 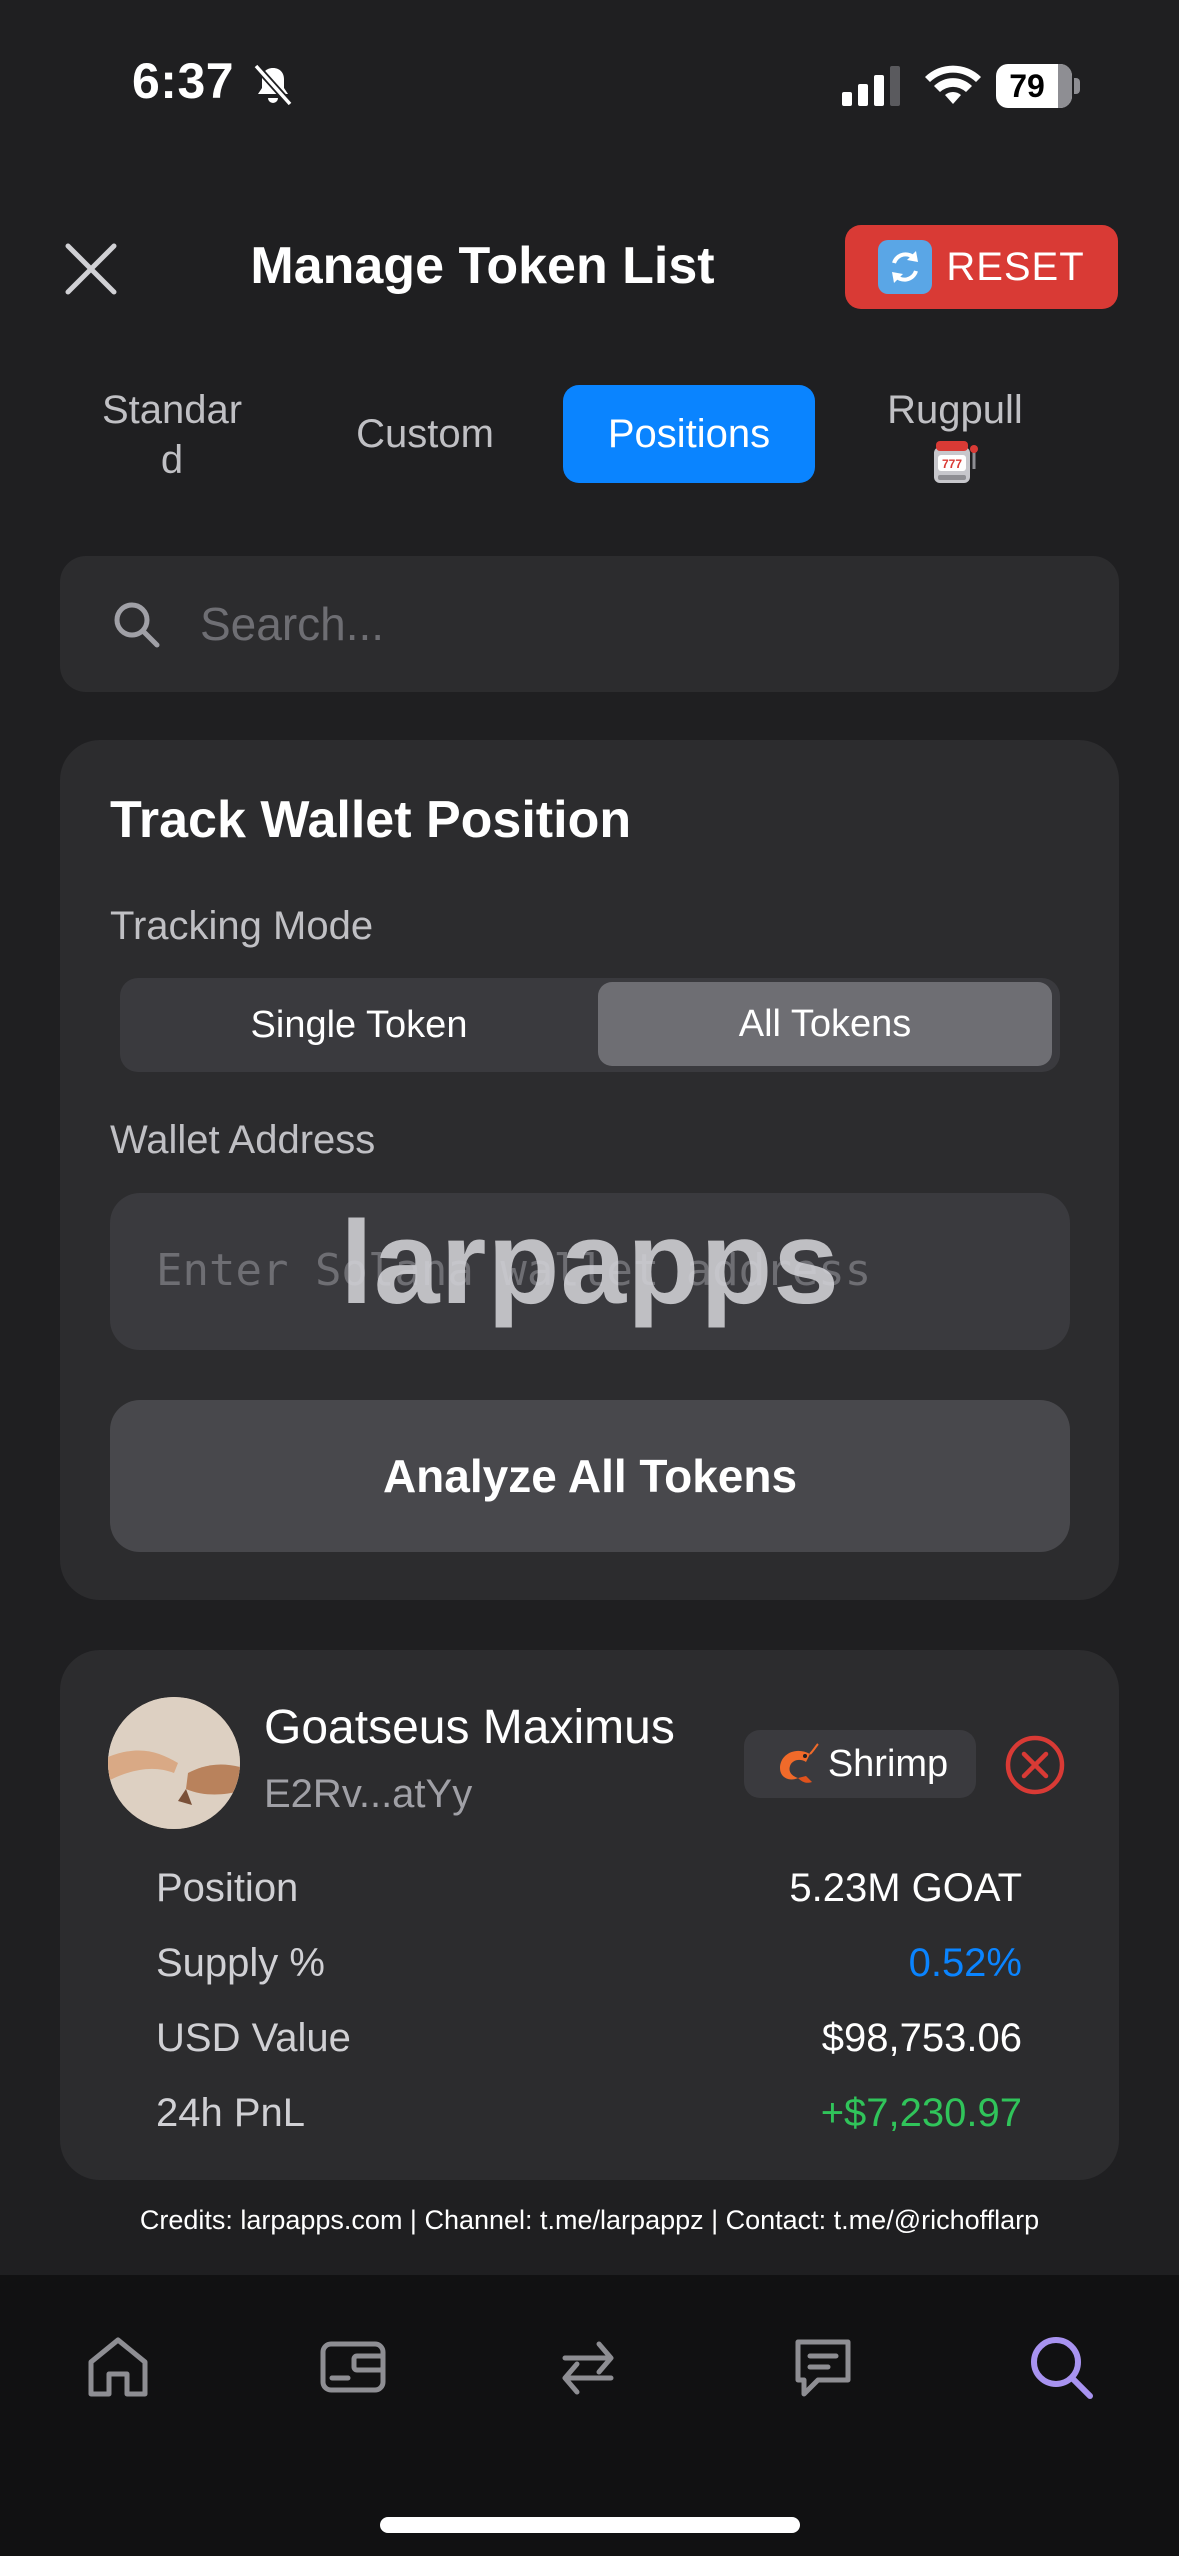 What do you see at coordinates (905, 1888) in the screenshot?
I see `position-value: 5.23M GOAT` at bounding box center [905, 1888].